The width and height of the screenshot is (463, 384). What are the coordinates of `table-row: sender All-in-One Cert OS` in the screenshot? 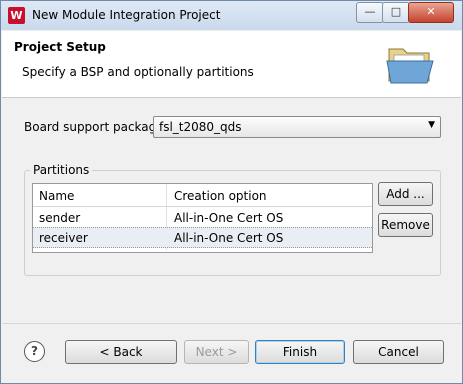 It's located at (202, 217).